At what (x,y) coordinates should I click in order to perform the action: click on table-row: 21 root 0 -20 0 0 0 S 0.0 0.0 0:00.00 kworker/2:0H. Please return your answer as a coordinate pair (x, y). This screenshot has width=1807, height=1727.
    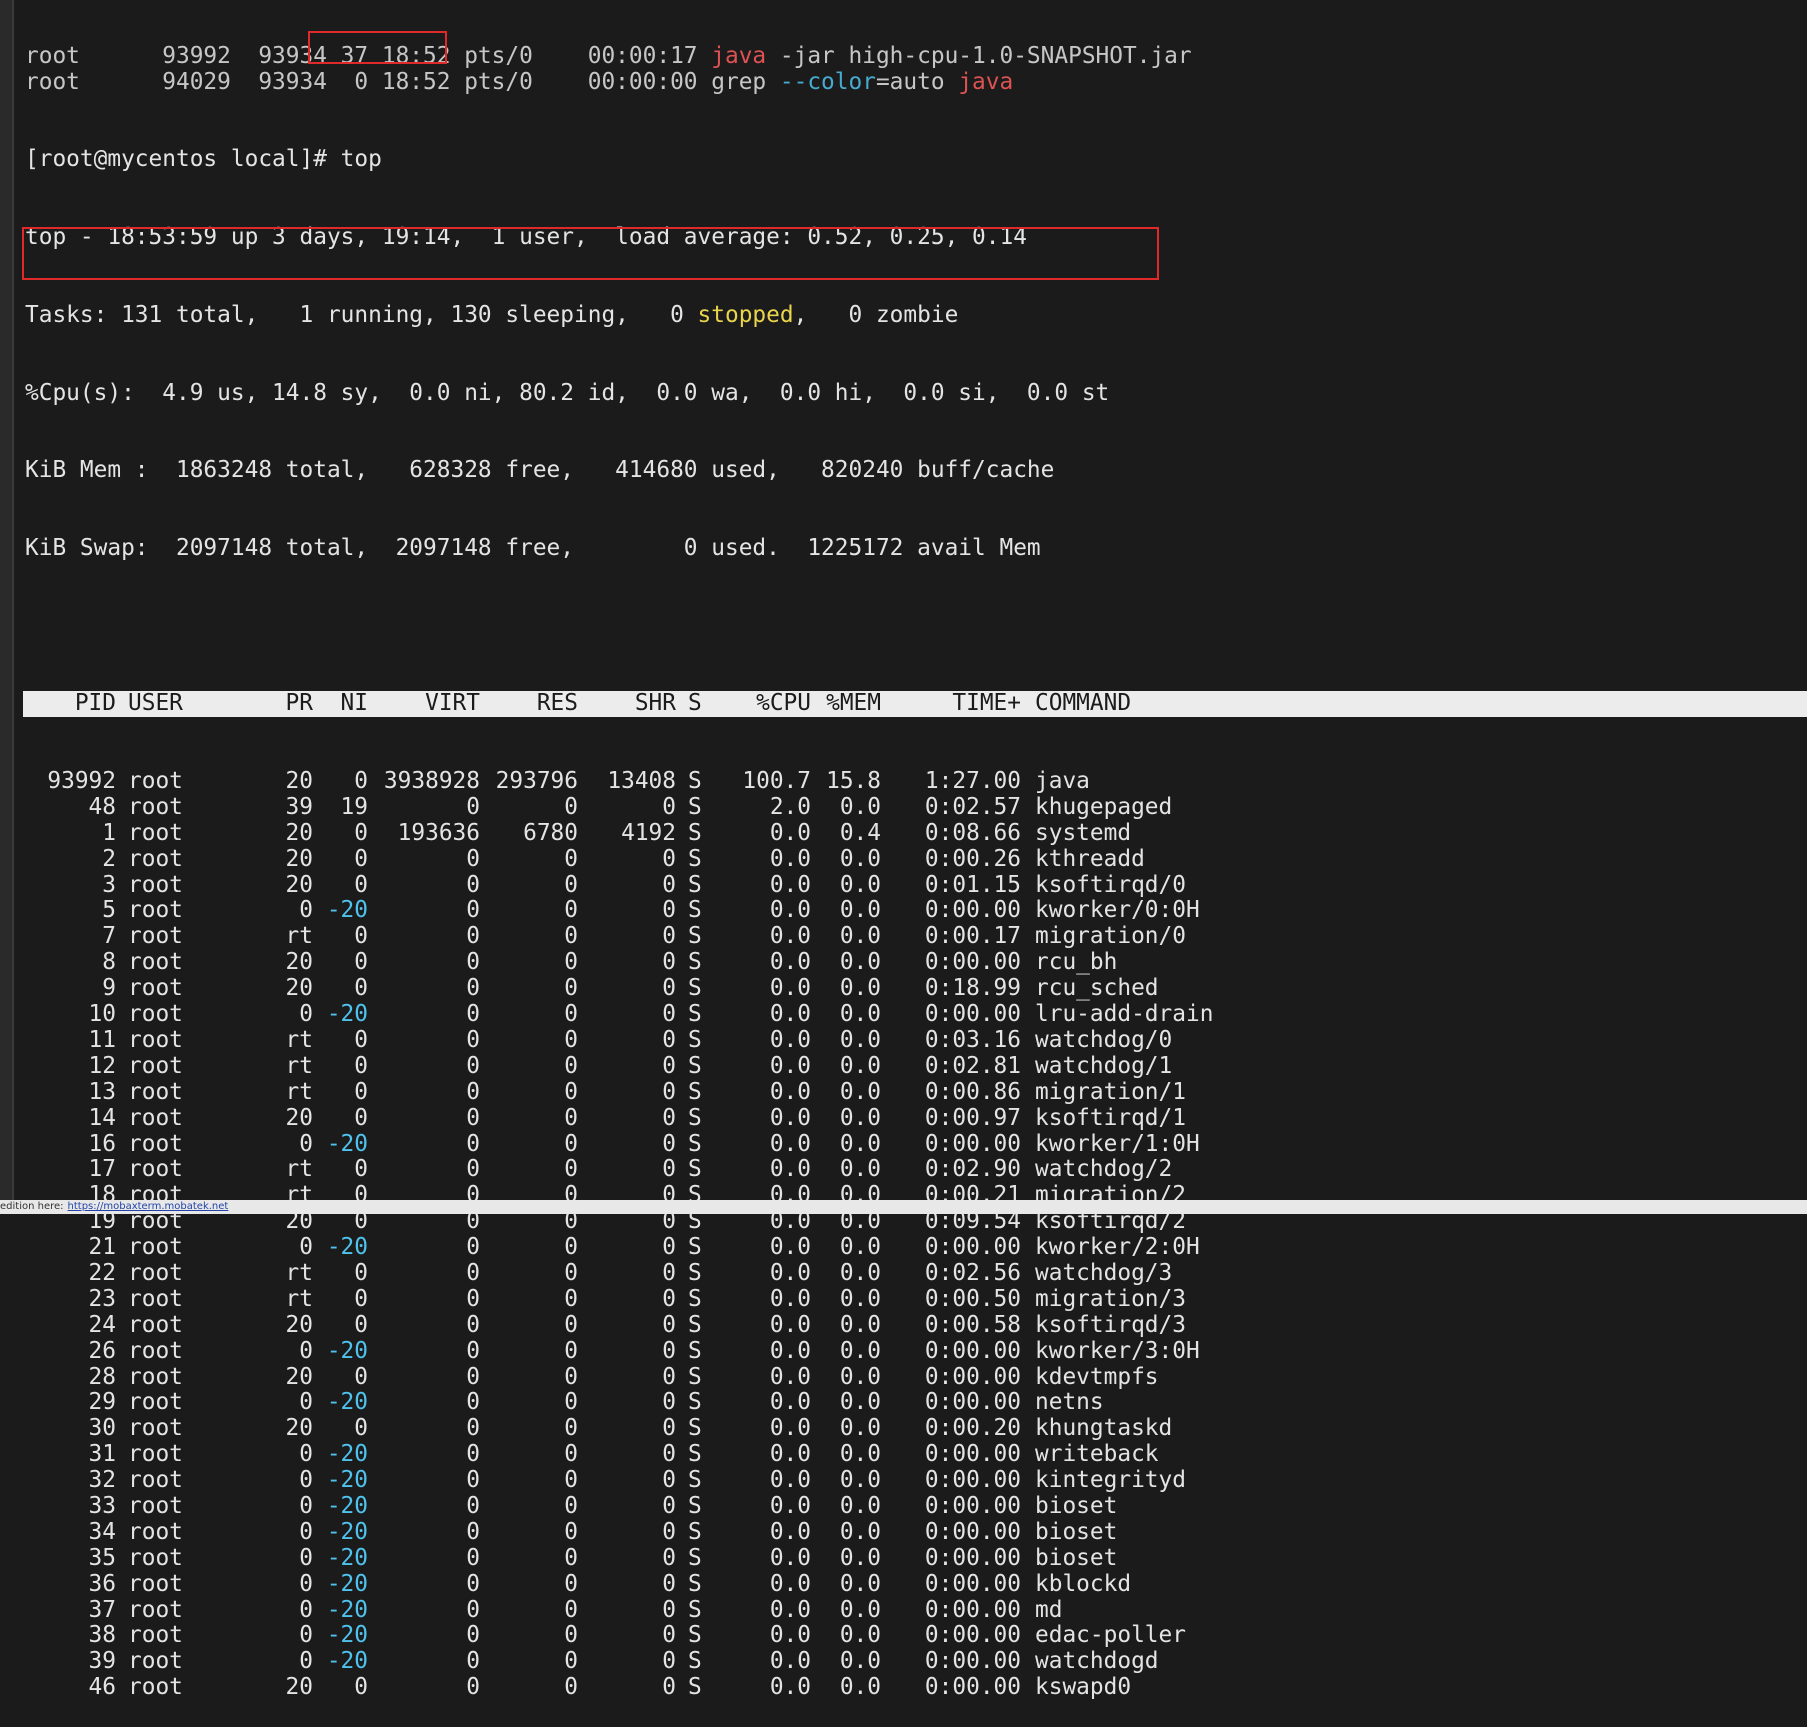
    Looking at the image, I should click on (916, 1247).